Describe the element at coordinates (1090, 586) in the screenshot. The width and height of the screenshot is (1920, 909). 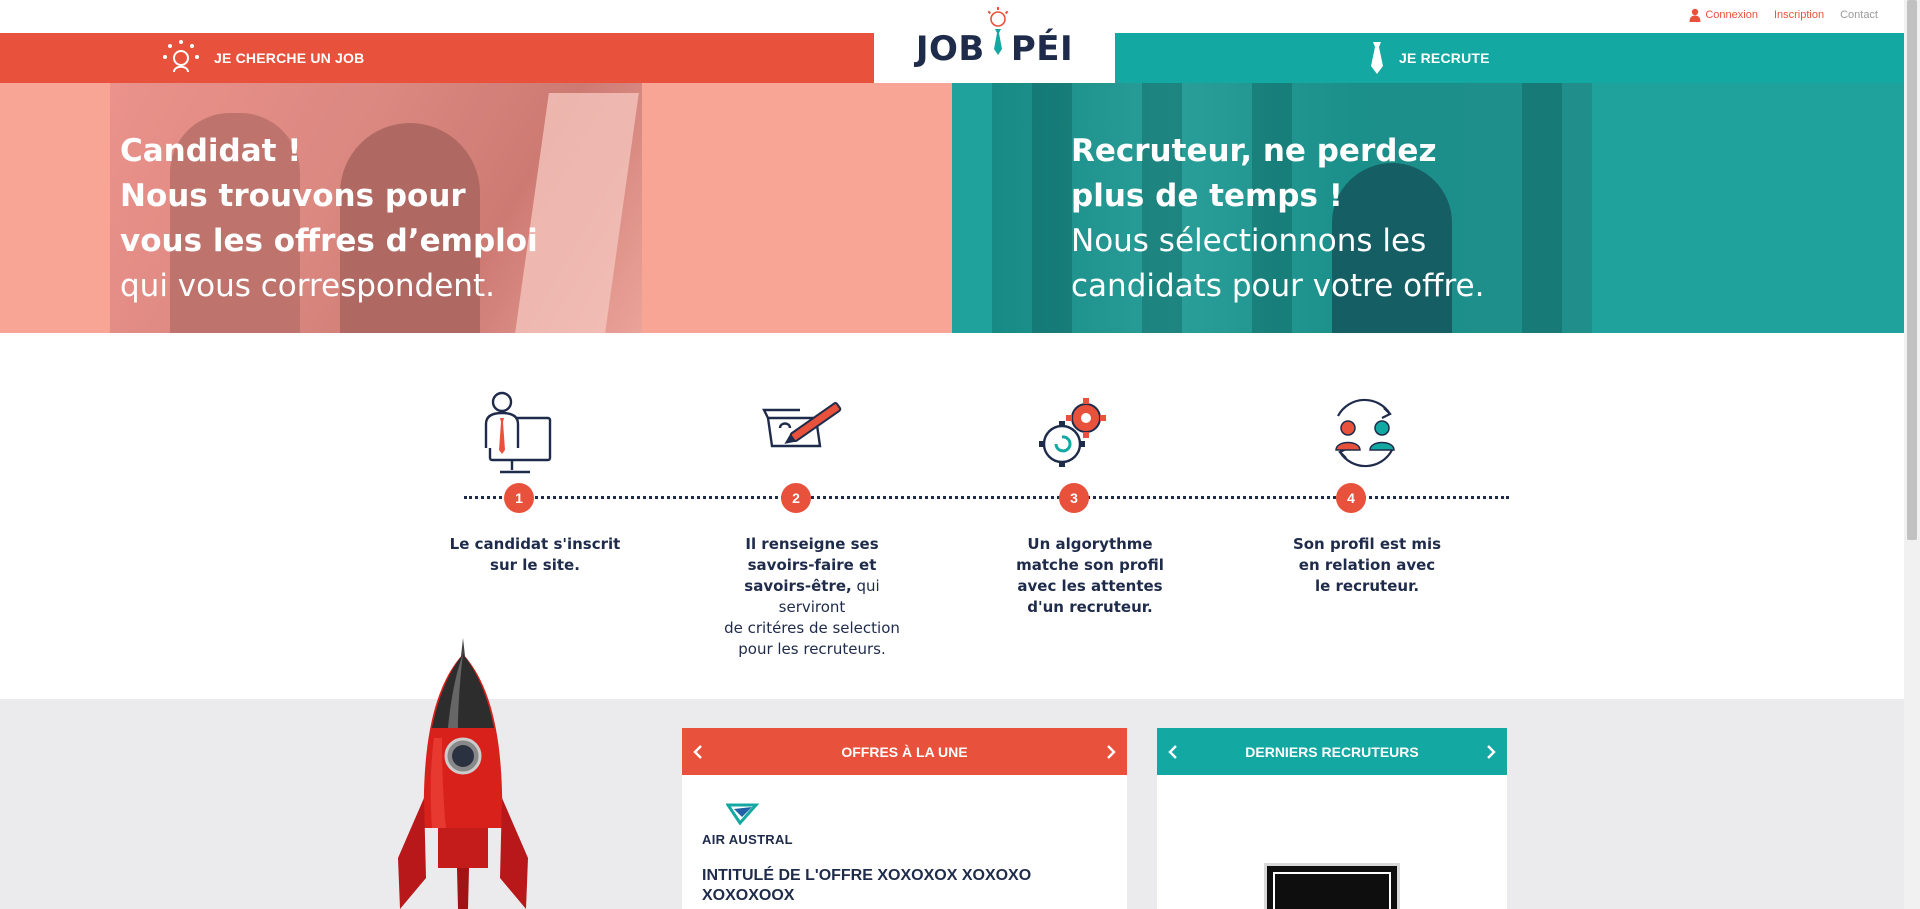
I see `step-3-line3: avec les attentes` at that location.